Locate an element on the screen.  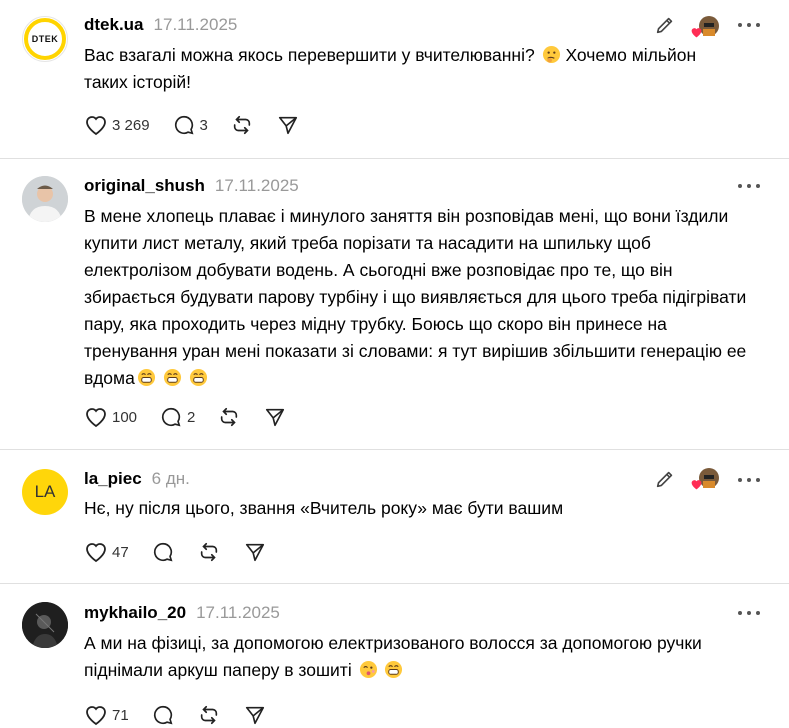
like-button: 3 269 is located at coordinates (117, 125).